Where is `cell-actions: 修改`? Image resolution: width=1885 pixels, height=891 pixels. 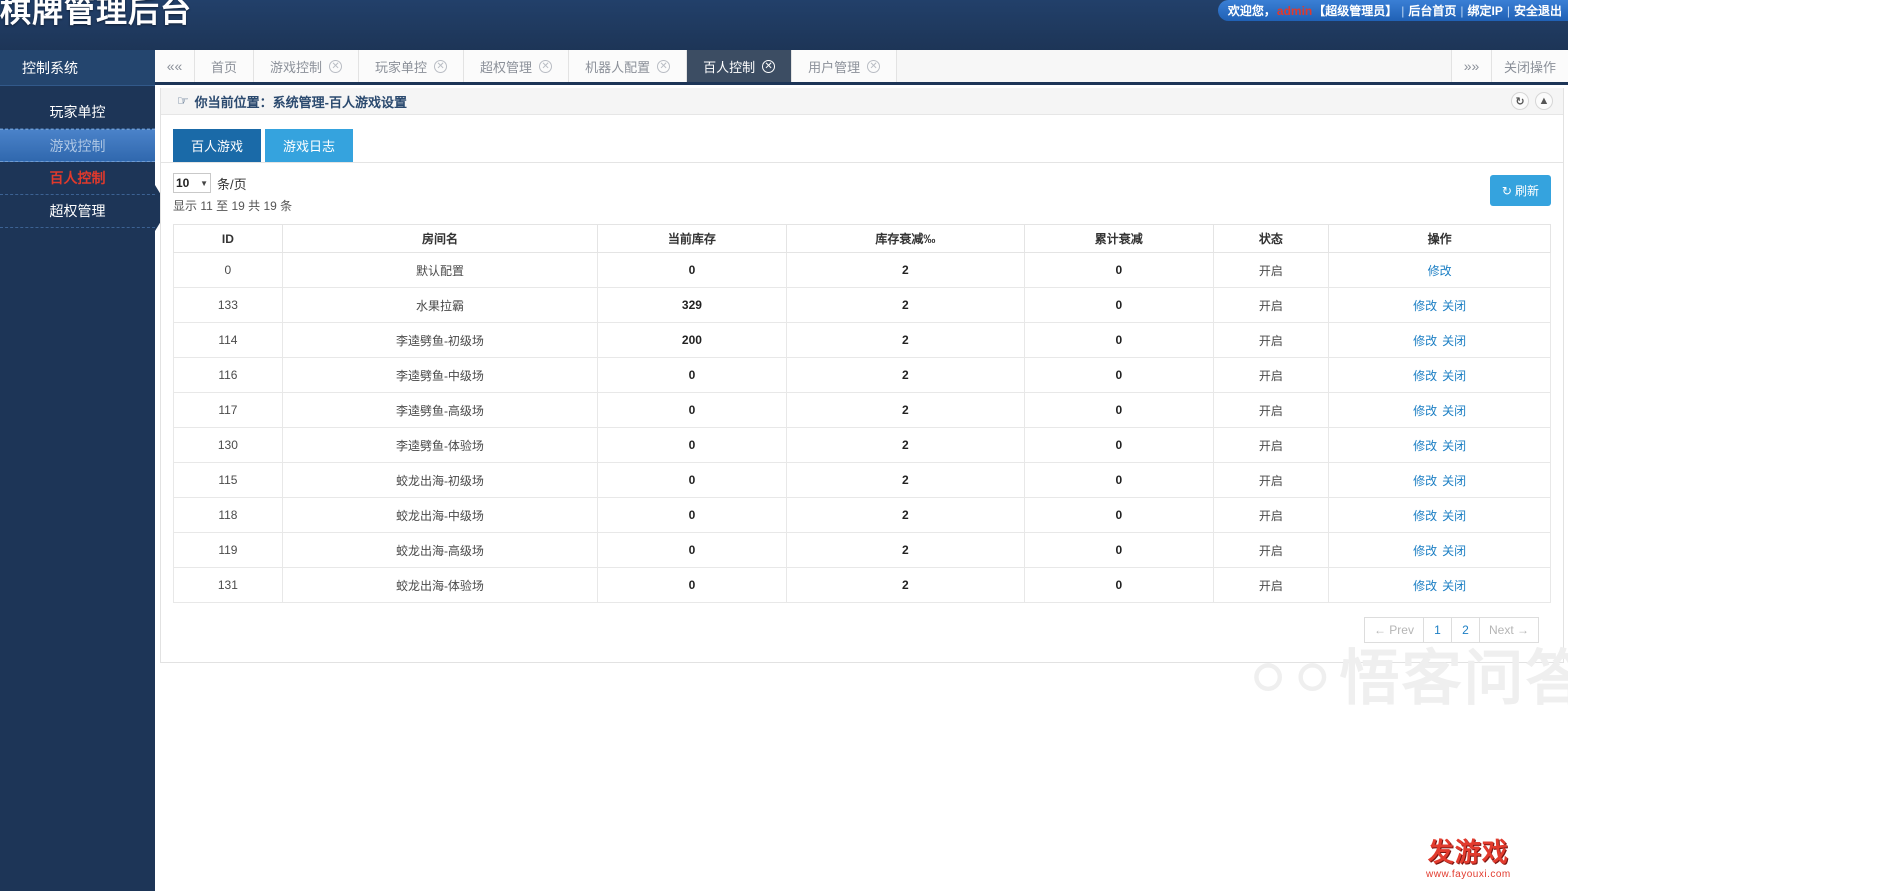
cell-actions: 修改 is located at coordinates (1439, 270).